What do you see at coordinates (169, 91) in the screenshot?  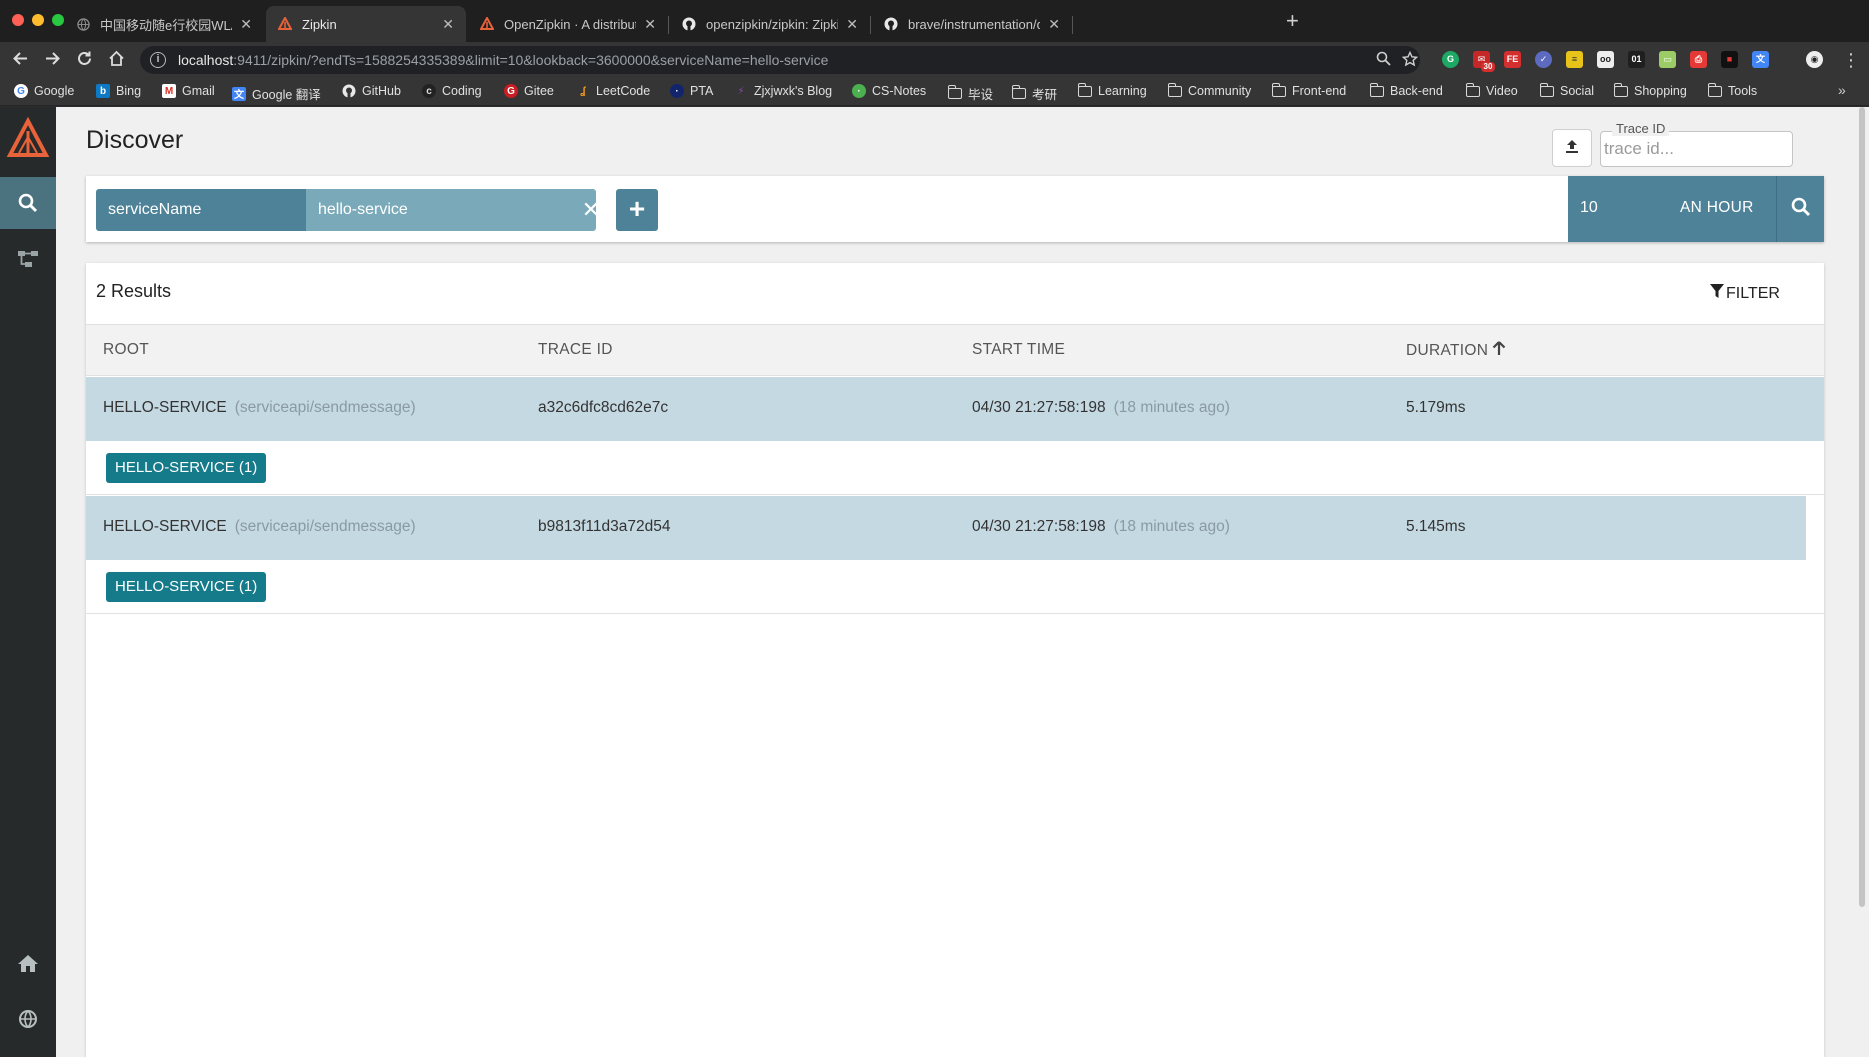 I see `gmail-icon: M` at bounding box center [169, 91].